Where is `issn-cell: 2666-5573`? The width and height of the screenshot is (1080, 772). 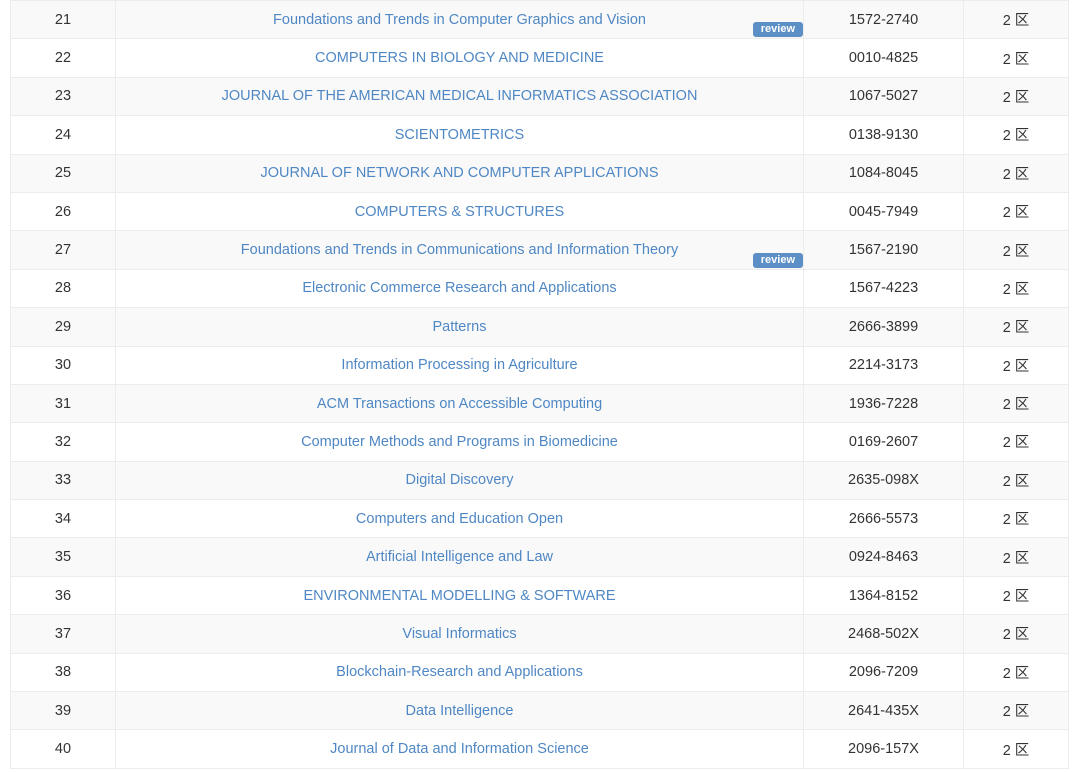 issn-cell: 2666-5573 is located at coordinates (883, 519).